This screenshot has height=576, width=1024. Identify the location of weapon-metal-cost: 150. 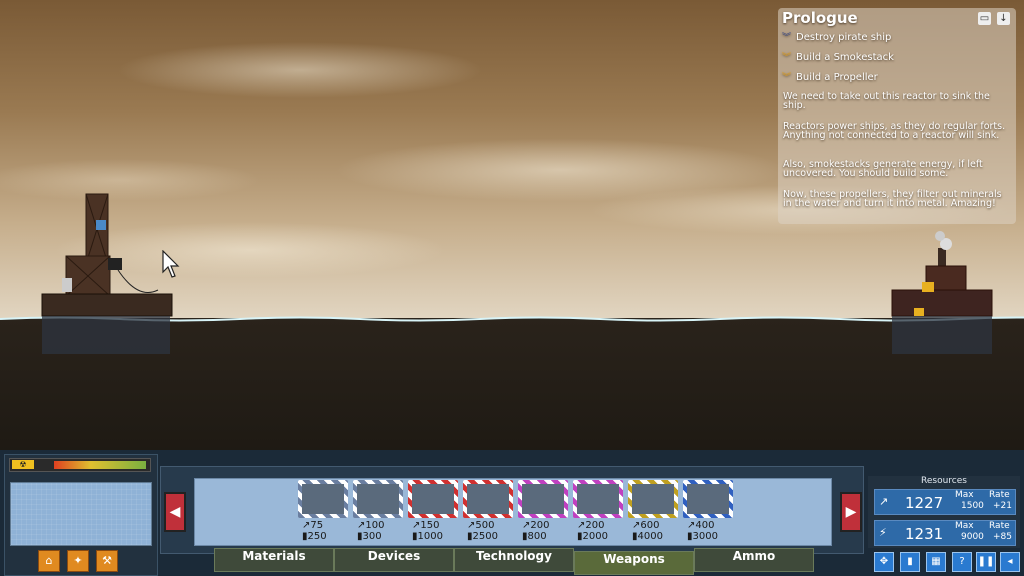
(430, 525).